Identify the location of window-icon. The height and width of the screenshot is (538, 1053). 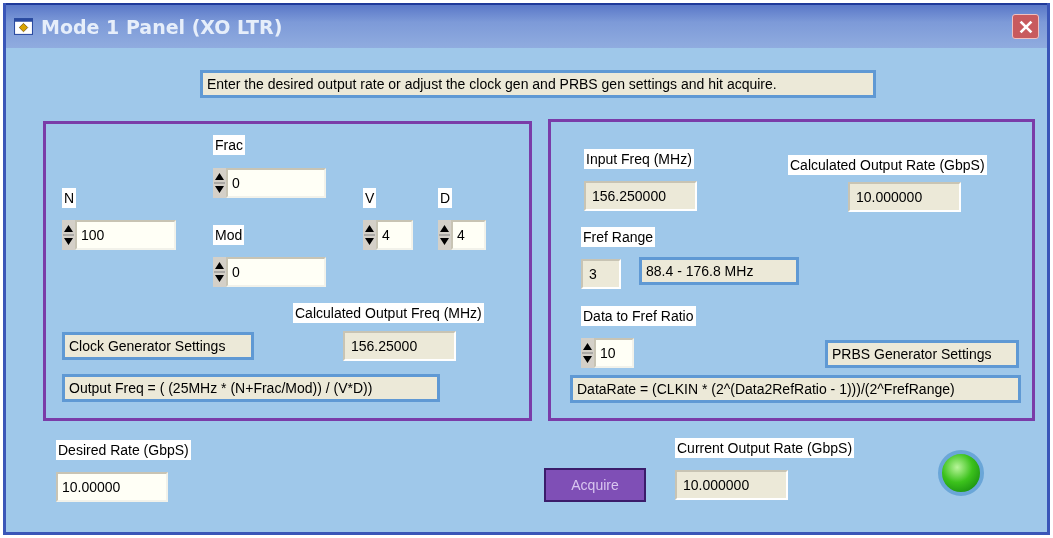
(23, 26).